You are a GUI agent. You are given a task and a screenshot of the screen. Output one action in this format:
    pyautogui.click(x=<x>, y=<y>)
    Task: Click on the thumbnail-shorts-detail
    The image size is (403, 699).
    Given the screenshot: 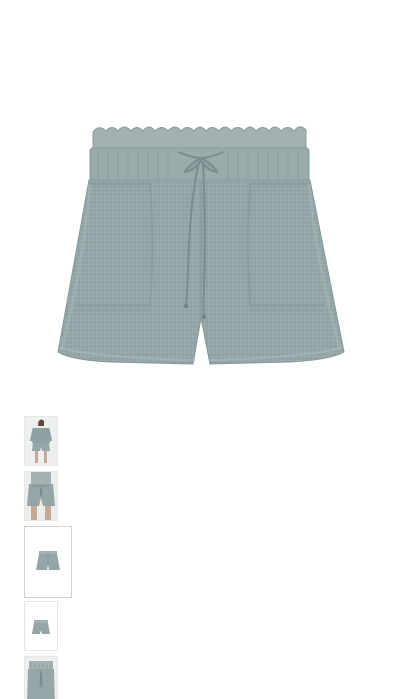 What is the action you would take?
    pyautogui.click(x=41, y=677)
    